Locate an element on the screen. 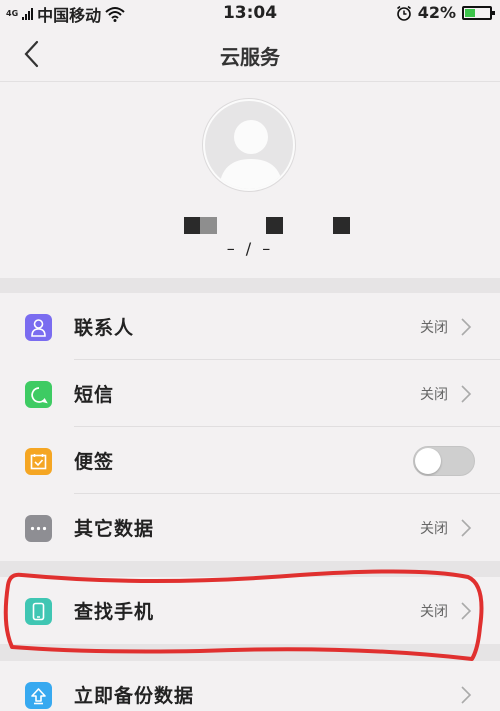 The image size is (500, 711). list-item-label: 查找手机 is located at coordinates (114, 612).